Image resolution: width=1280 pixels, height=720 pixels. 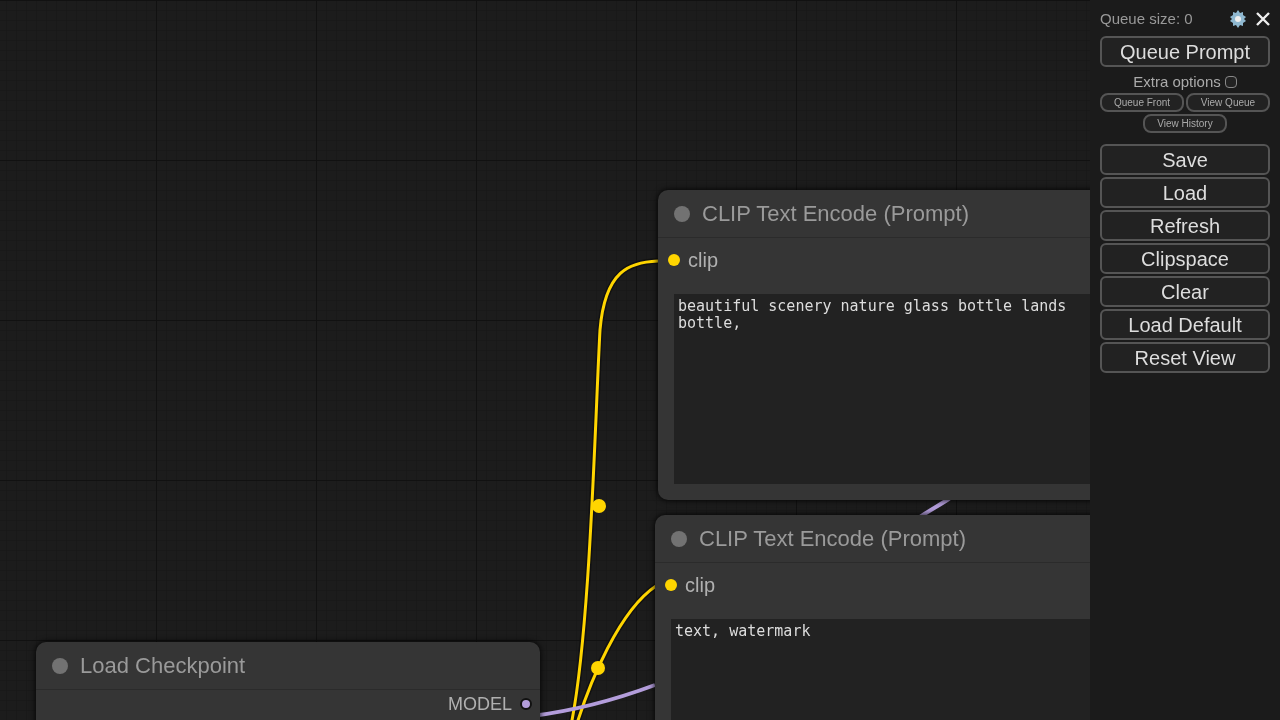 I want to click on prompt-text-area: beautiful scenery nature glass bottle lands bottle,, so click(x=882, y=389).